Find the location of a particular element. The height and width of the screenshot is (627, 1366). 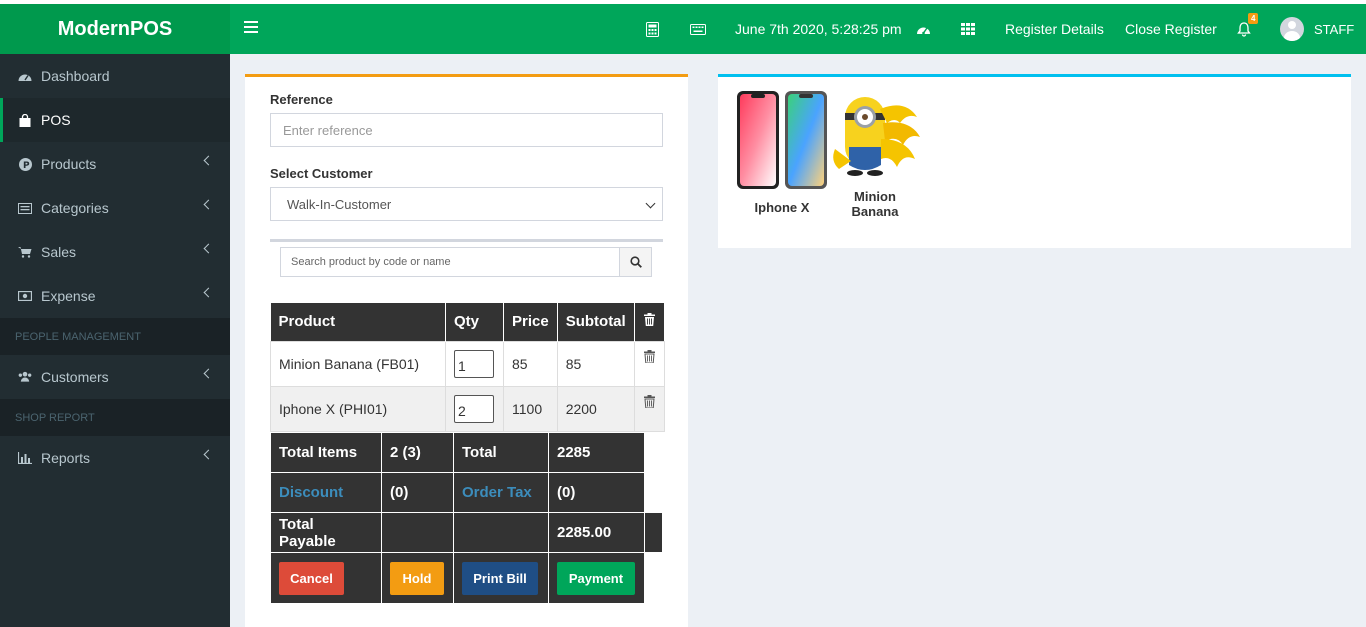

quantity-input: 2 is located at coordinates (474, 408).